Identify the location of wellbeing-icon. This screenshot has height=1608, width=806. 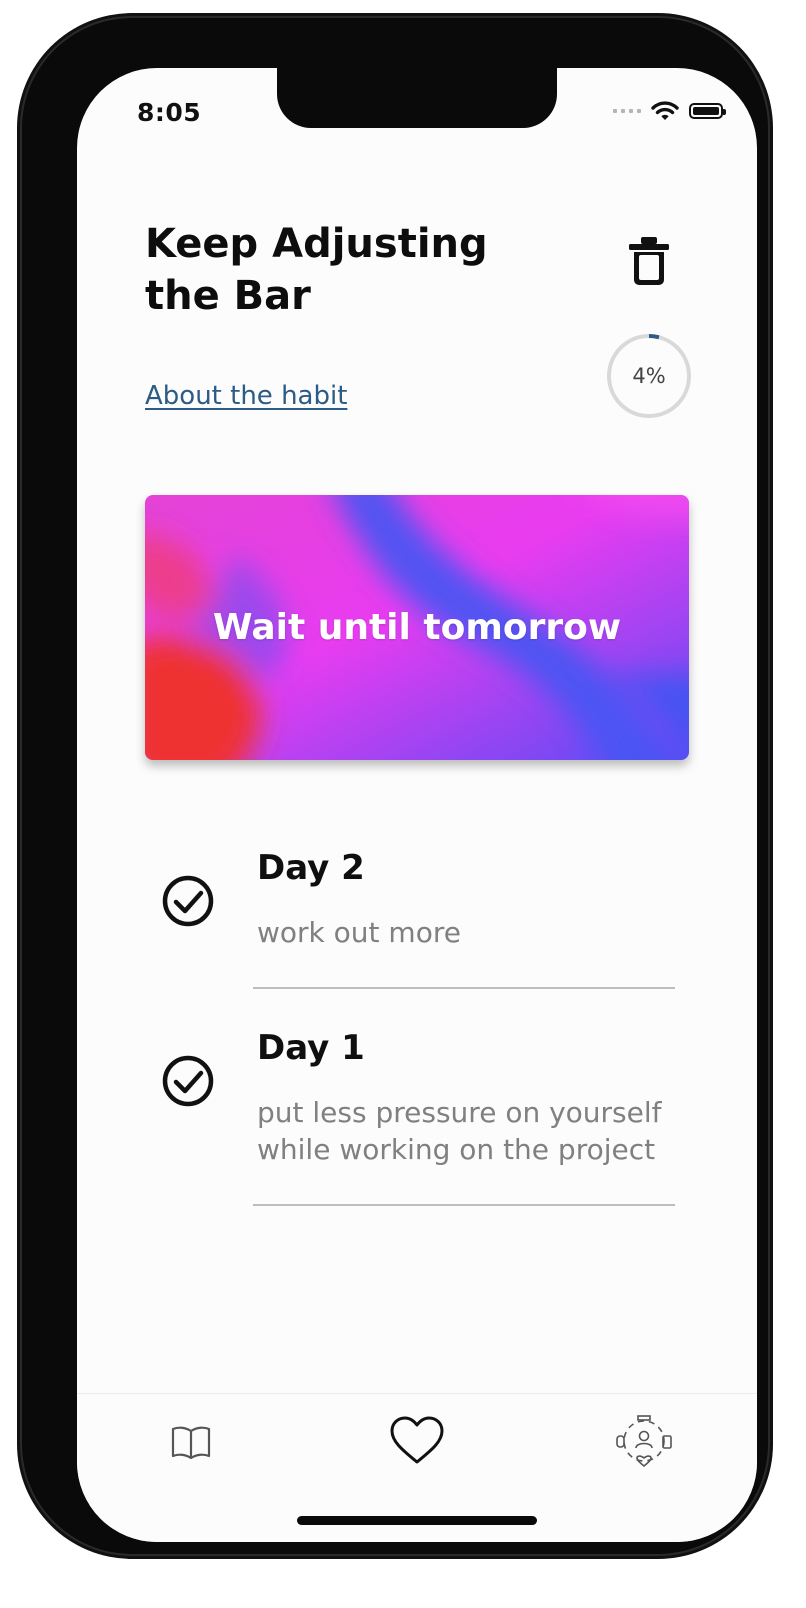
(644, 1441).